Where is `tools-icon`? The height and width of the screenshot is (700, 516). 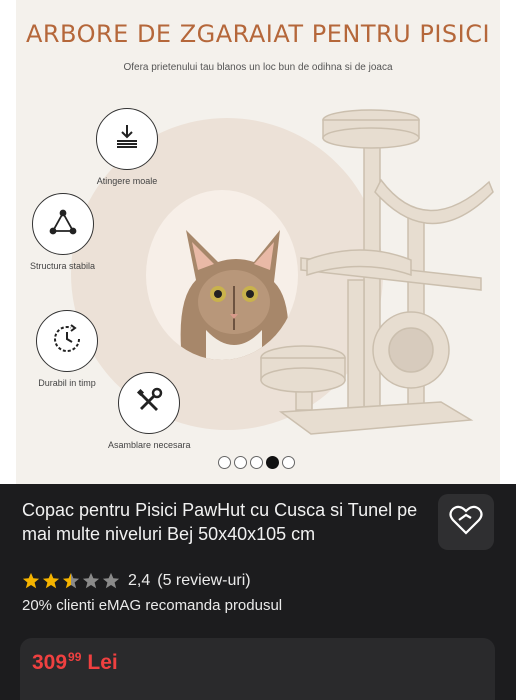 tools-icon is located at coordinates (149, 403).